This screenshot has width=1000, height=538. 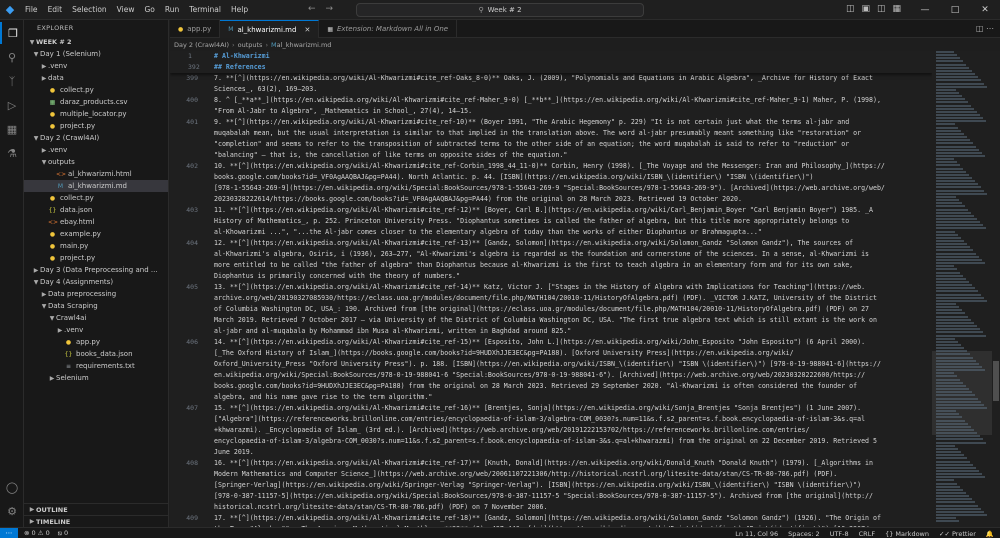 I want to click on command-center-search: ⚲ Week # 2, so click(x=500, y=10).